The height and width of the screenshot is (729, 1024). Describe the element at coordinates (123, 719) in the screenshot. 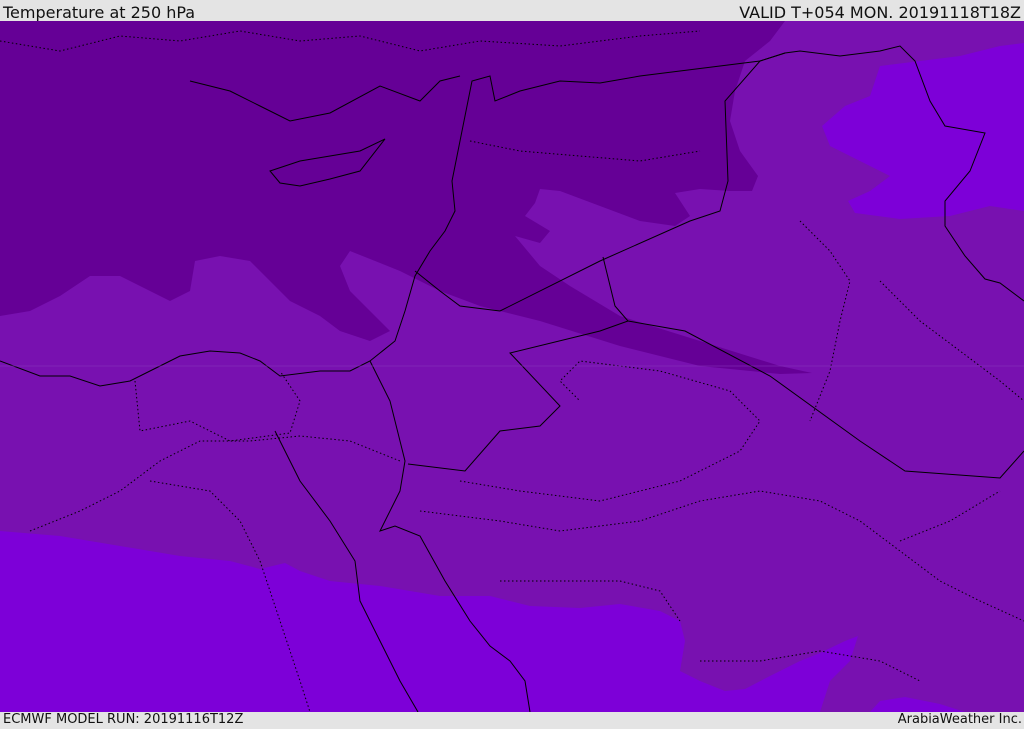

I see `model-run-label: ECMWF MODEL RUN: 20191116T12Z` at that location.